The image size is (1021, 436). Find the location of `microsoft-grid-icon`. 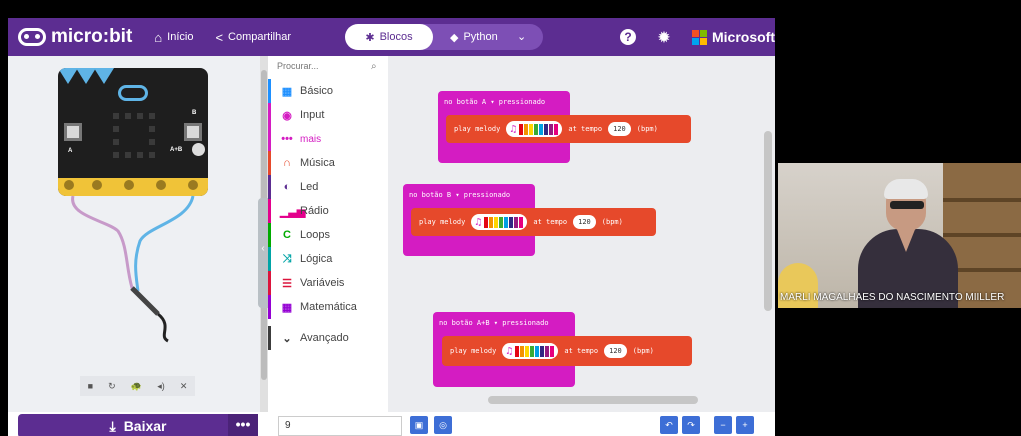

microsoft-grid-icon is located at coordinates (699, 37).